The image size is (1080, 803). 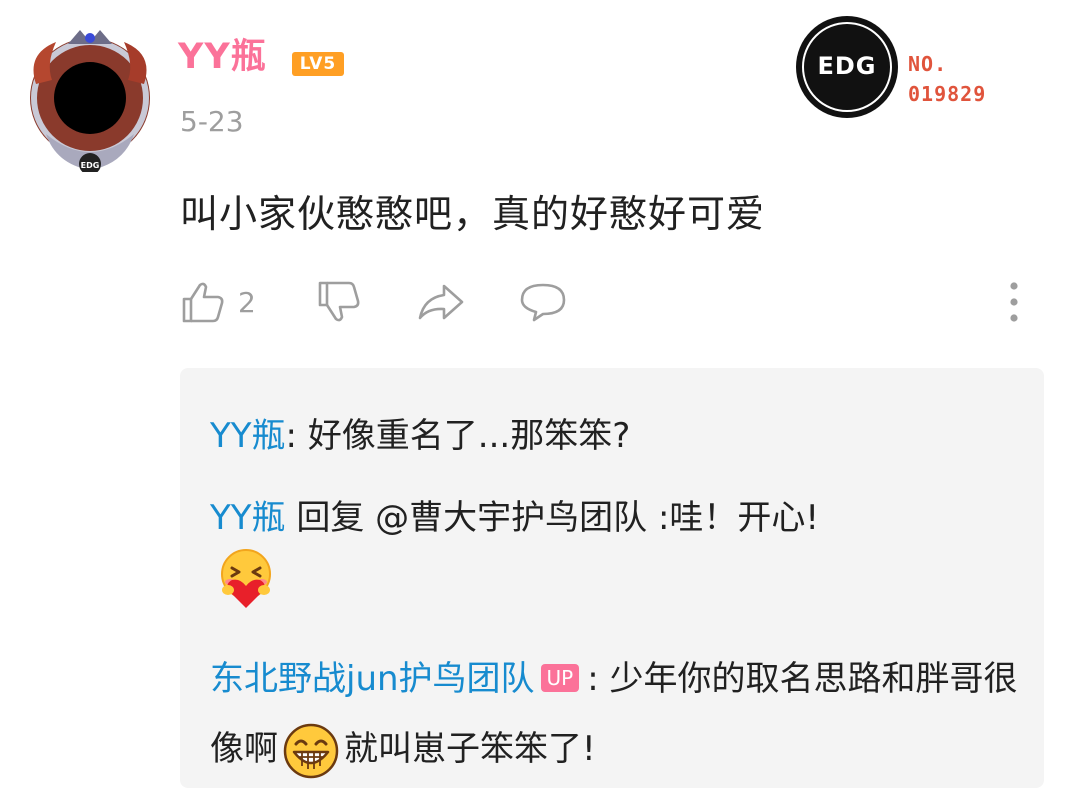 I want to click on reply-button, so click(x=543, y=302).